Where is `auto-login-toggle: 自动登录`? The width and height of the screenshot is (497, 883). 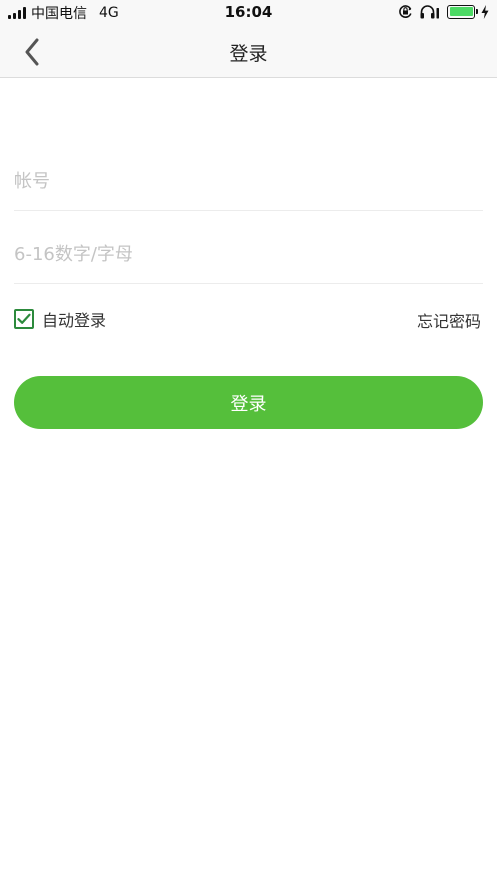
auto-login-toggle: 自动登录 is located at coordinates (60, 319).